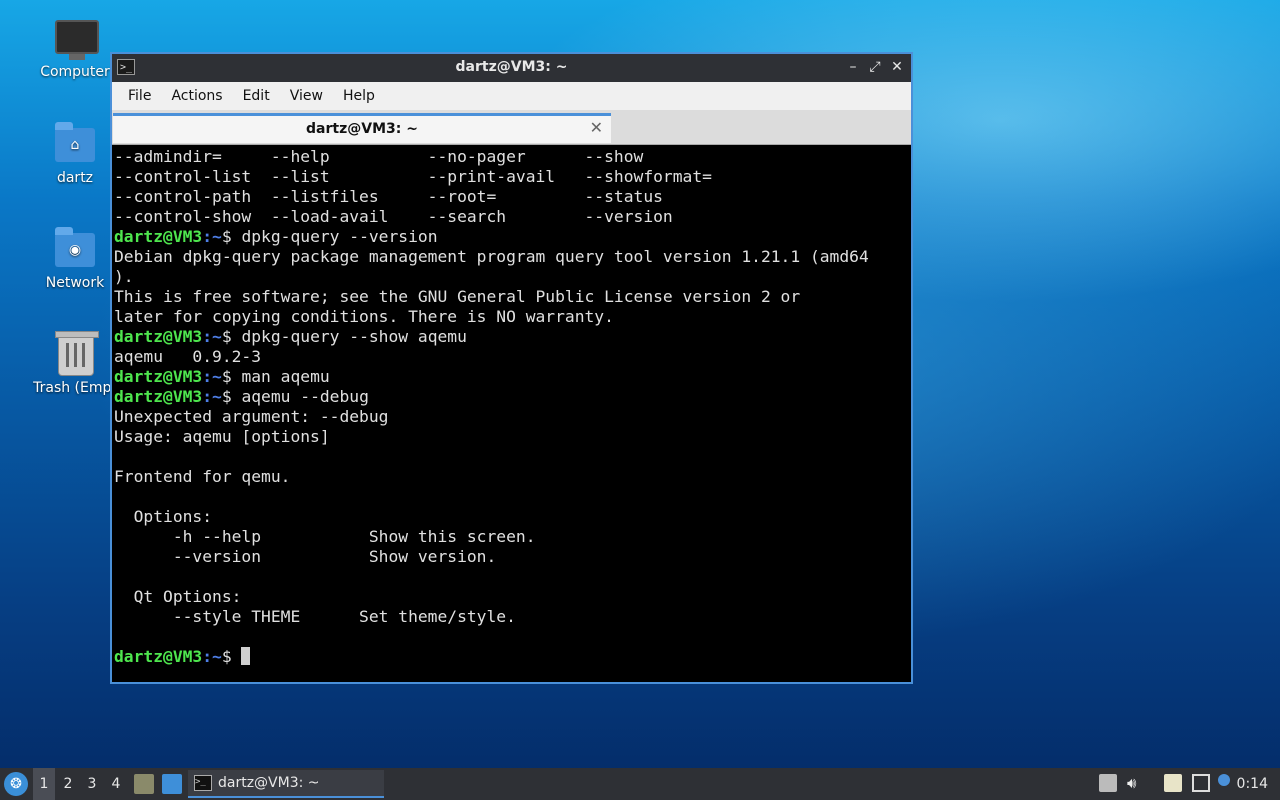 This screenshot has width=1280, height=800. I want to click on output-text: --style THEME Set theme/style., so click(315, 616).